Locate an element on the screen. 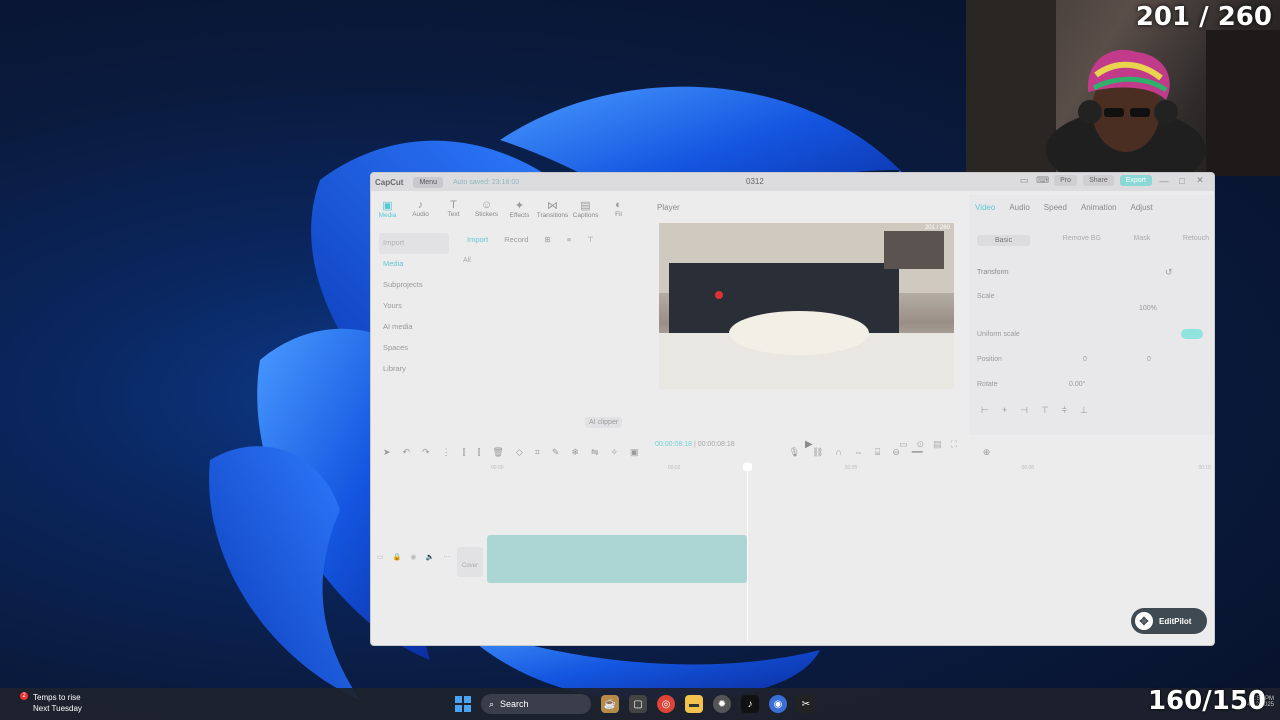 The height and width of the screenshot is (720, 1280). editpilot-button: ✥ EditPilot is located at coordinates (1169, 621).